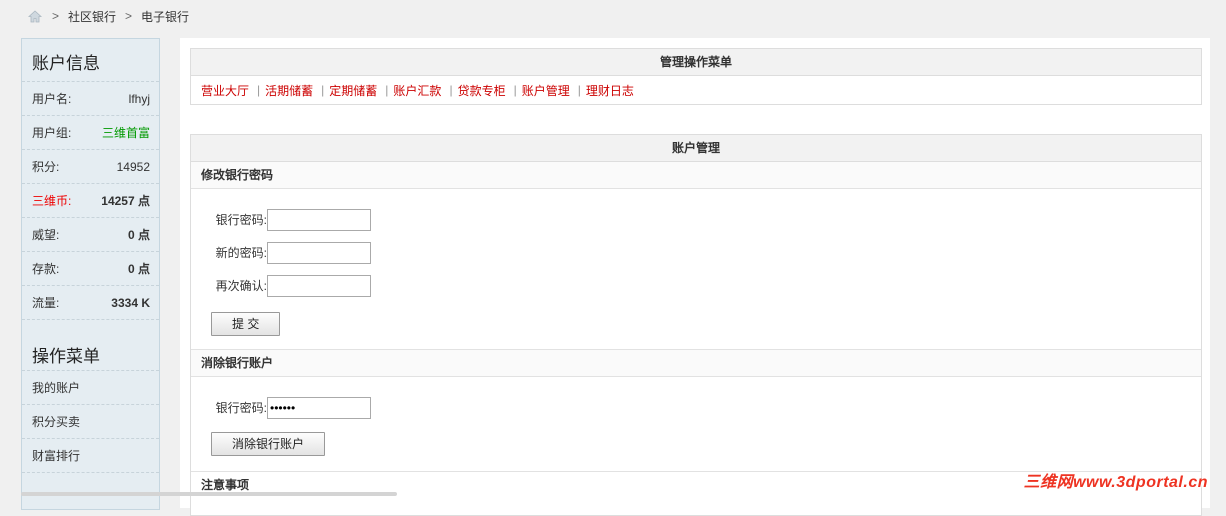  I want to click on confirm-password-input, so click(319, 285).